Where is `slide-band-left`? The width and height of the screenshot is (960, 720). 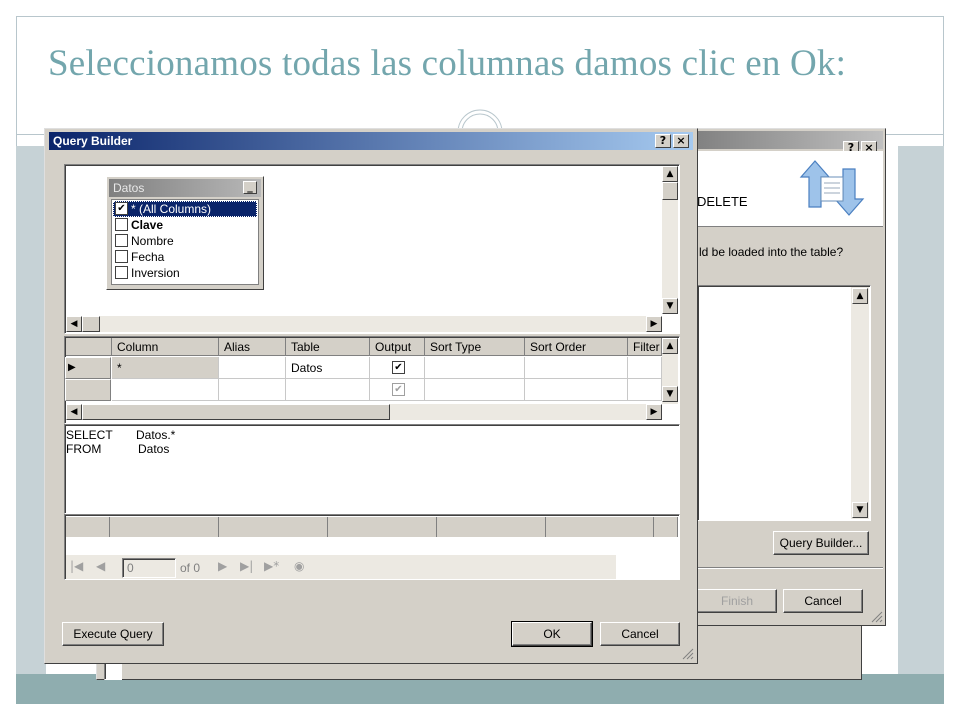
slide-band-left is located at coordinates (31, 410).